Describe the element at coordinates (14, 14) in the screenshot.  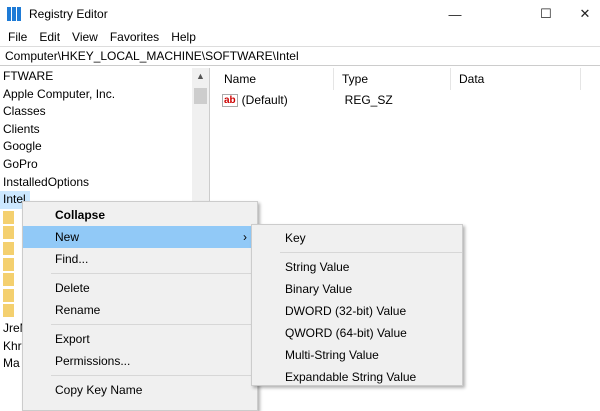
I see `registry-editor-icon` at that location.